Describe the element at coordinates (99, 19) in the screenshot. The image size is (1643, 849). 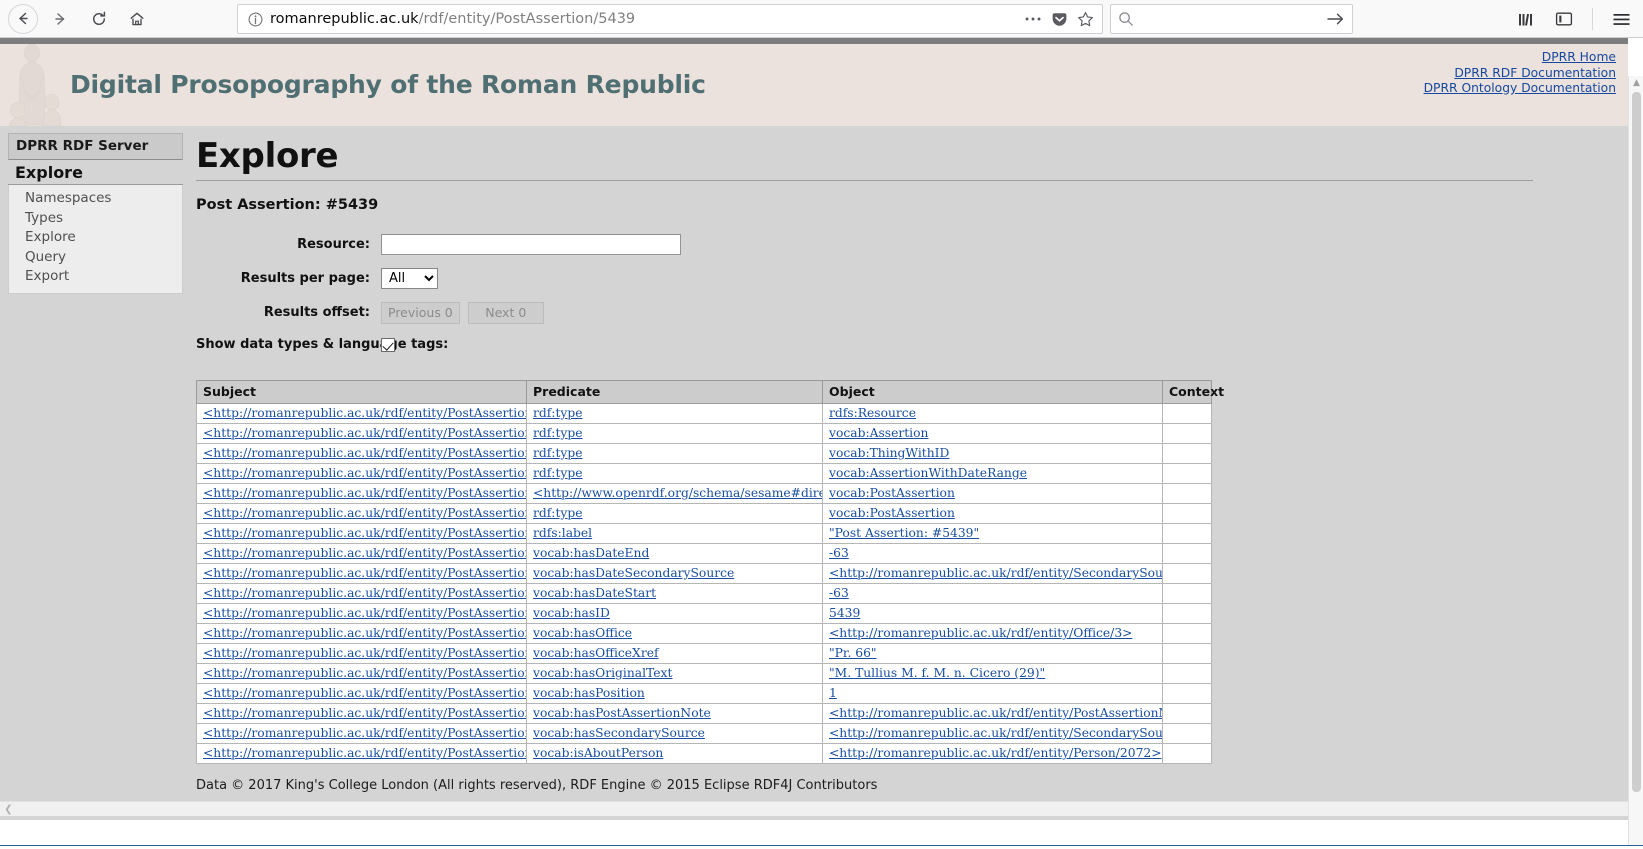
I see `reload-button` at that location.